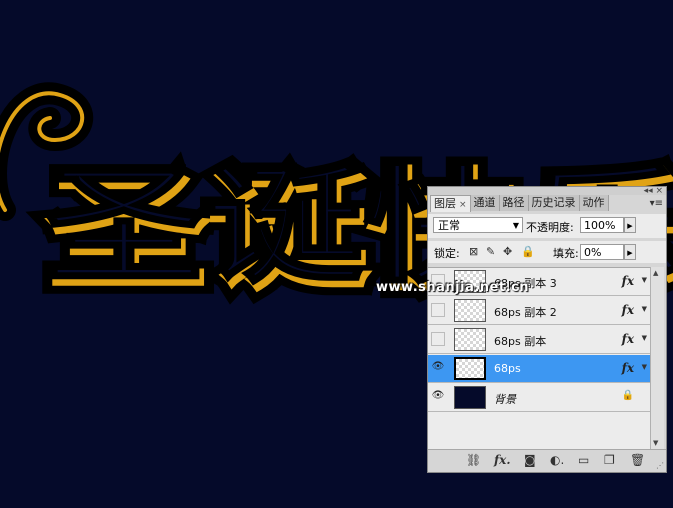  Describe the element at coordinates (450, 203) in the screenshot. I see `tab-layers: 图层 ×` at that location.